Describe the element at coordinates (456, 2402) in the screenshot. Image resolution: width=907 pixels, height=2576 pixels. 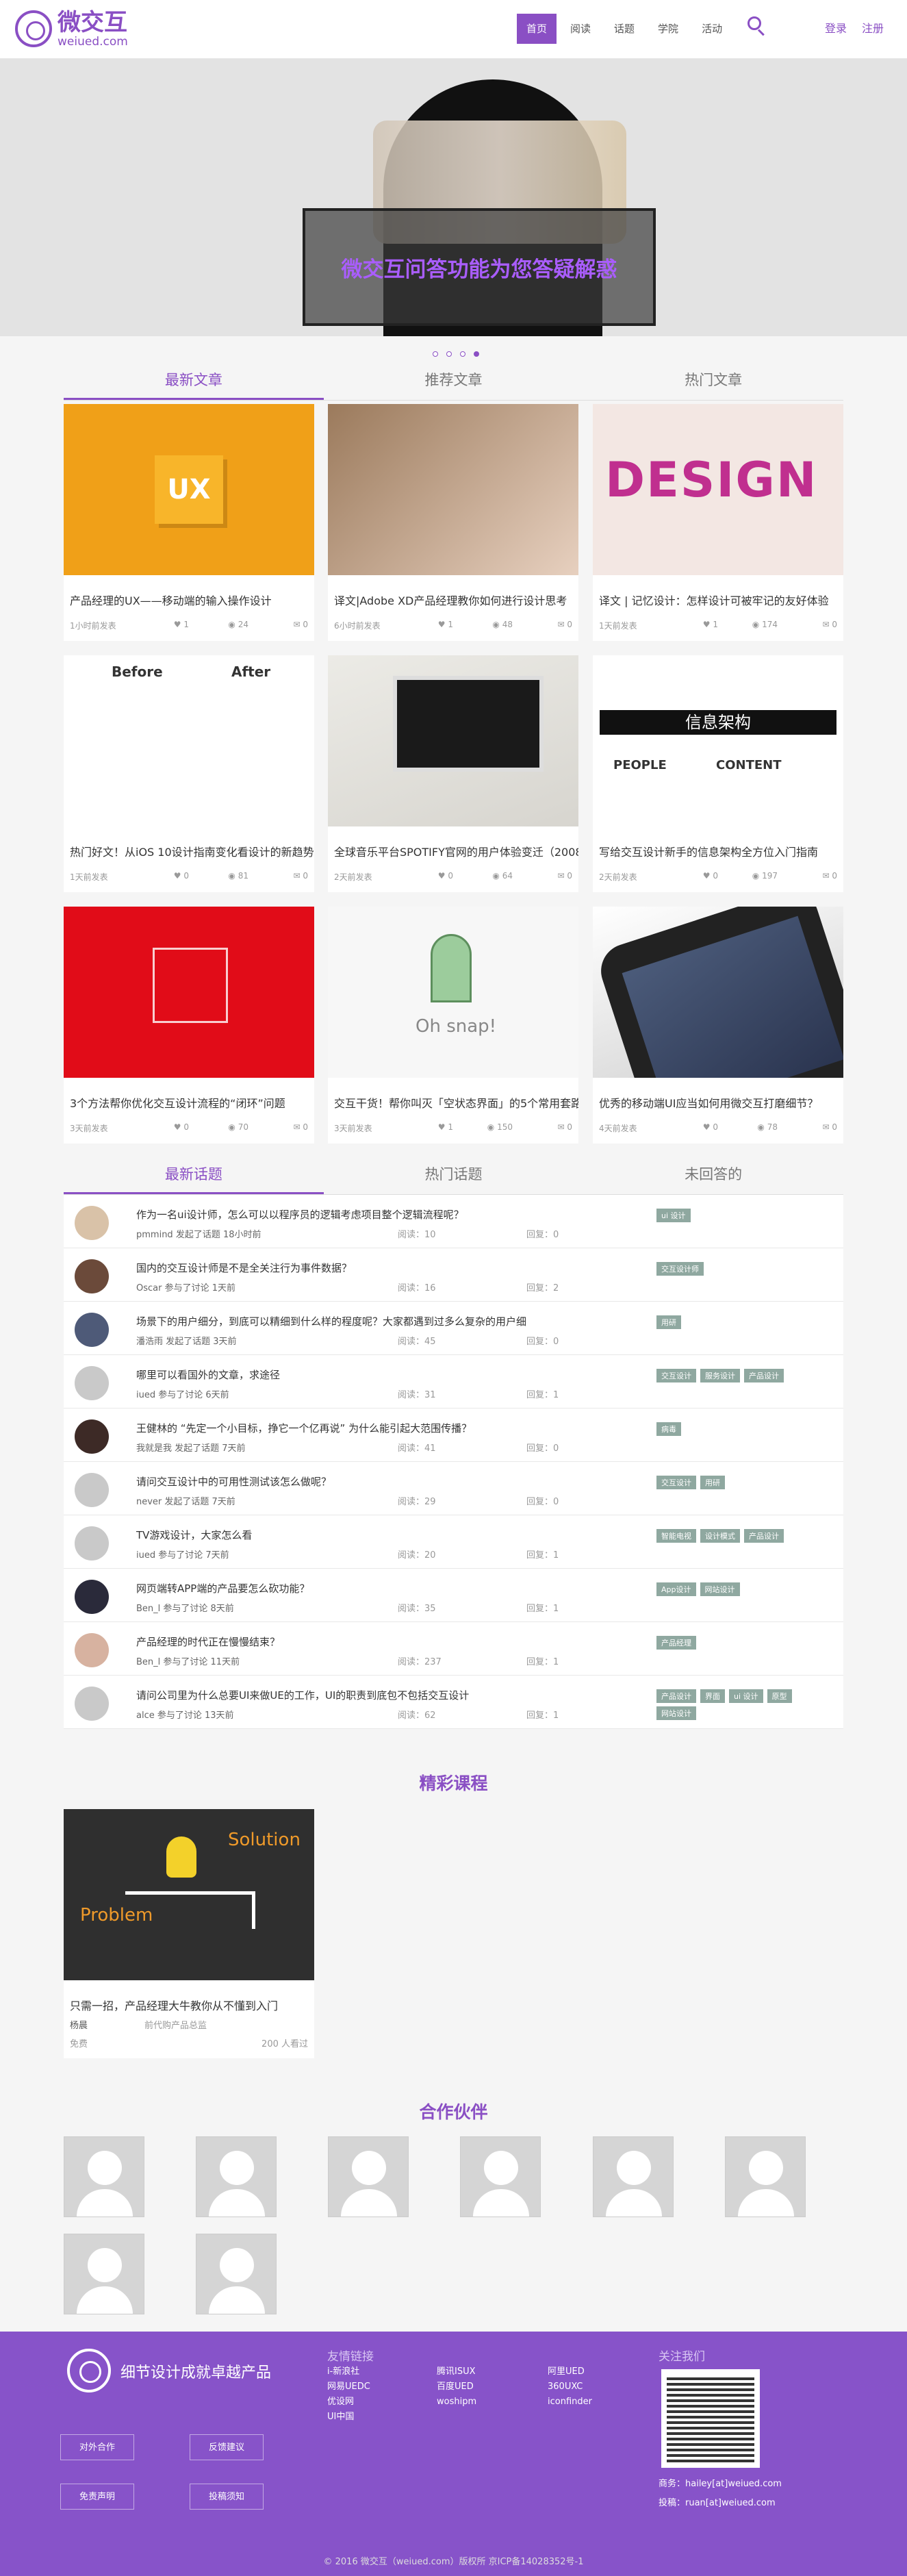
I see `friend-link: woshipm` at that location.